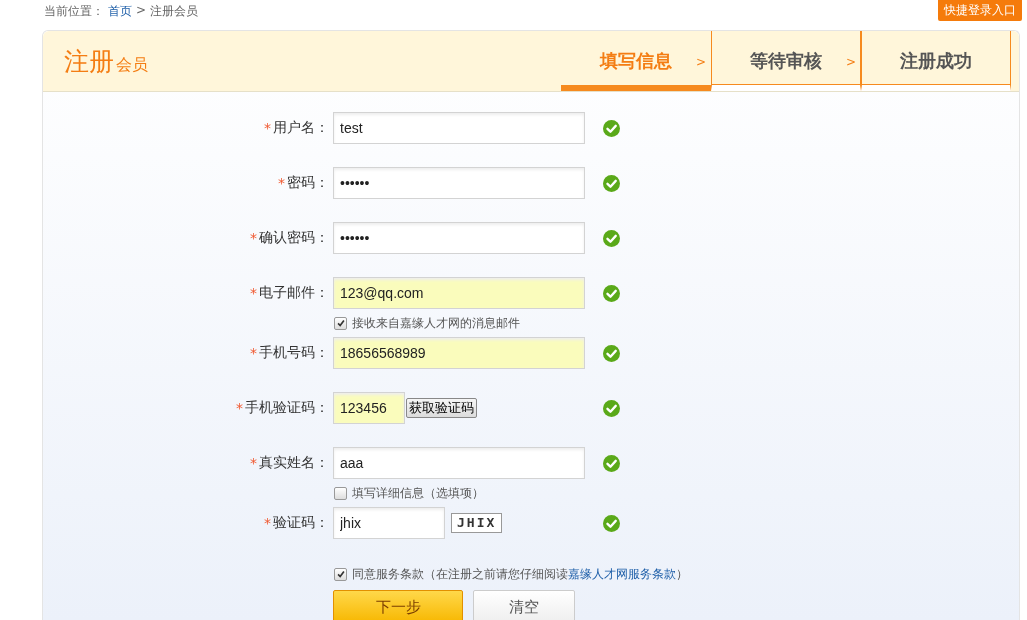 The image size is (1027, 620). Describe the element at coordinates (369, 408) in the screenshot. I see `input-field: 123456` at that location.